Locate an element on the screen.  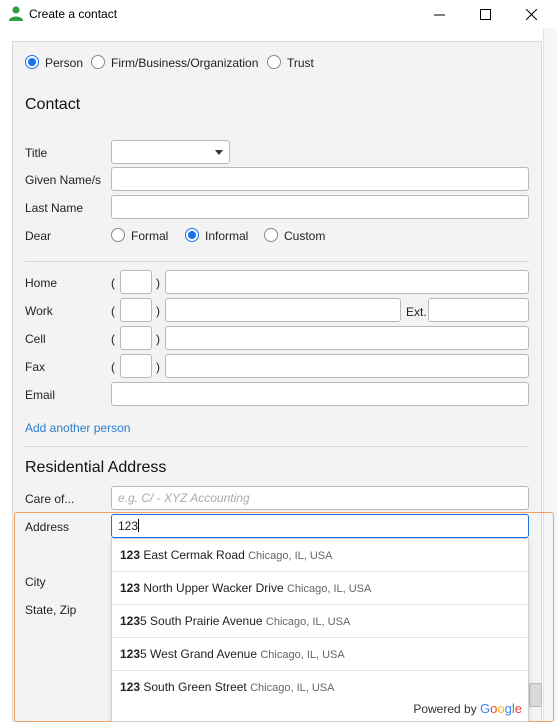
google-logo: Google is located at coordinates (501, 708).